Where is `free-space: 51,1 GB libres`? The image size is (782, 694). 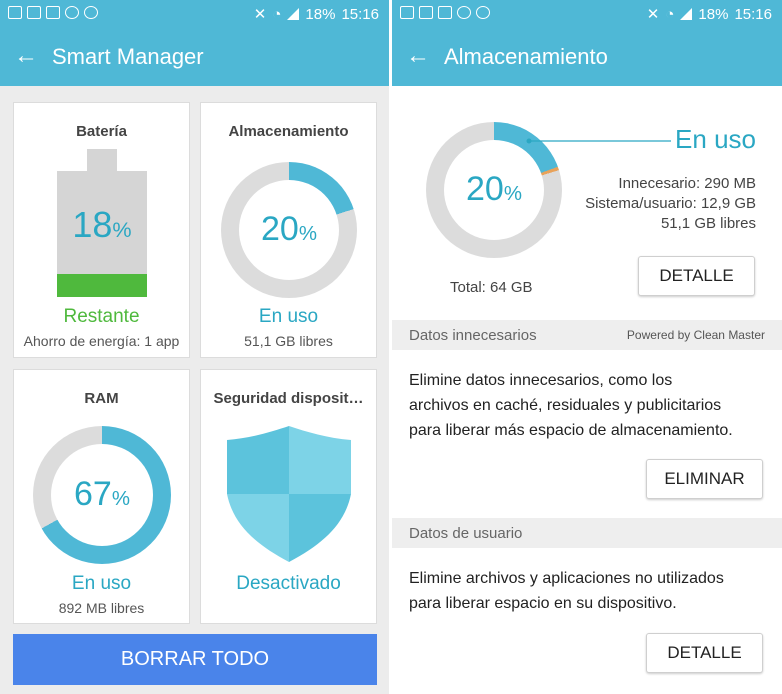 free-space: 51,1 GB libres is located at coordinates (708, 223).